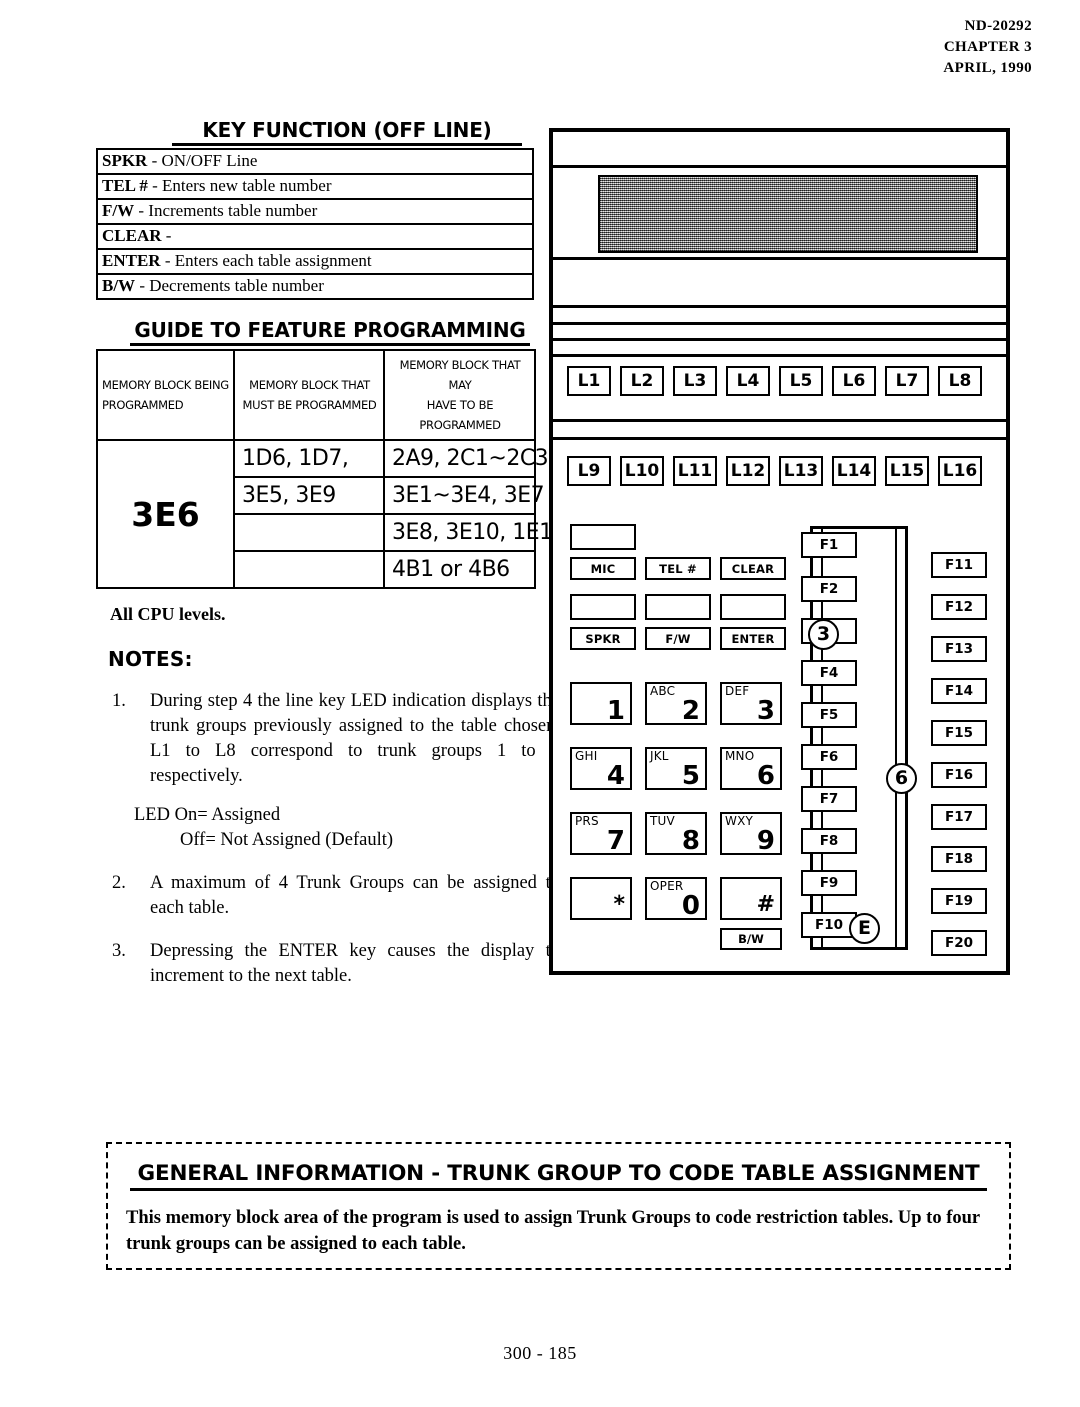  I want to click on function-key-f9: F9, so click(829, 883).